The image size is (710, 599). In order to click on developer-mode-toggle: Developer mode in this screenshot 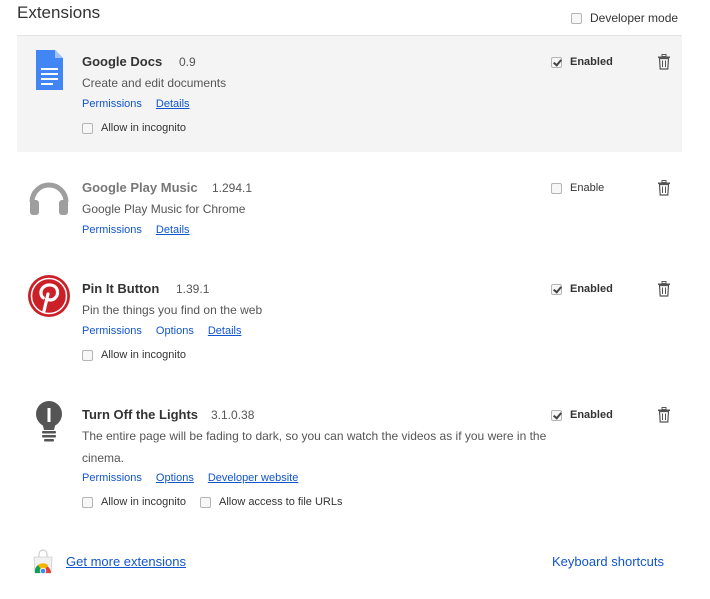, I will do `click(624, 18)`.